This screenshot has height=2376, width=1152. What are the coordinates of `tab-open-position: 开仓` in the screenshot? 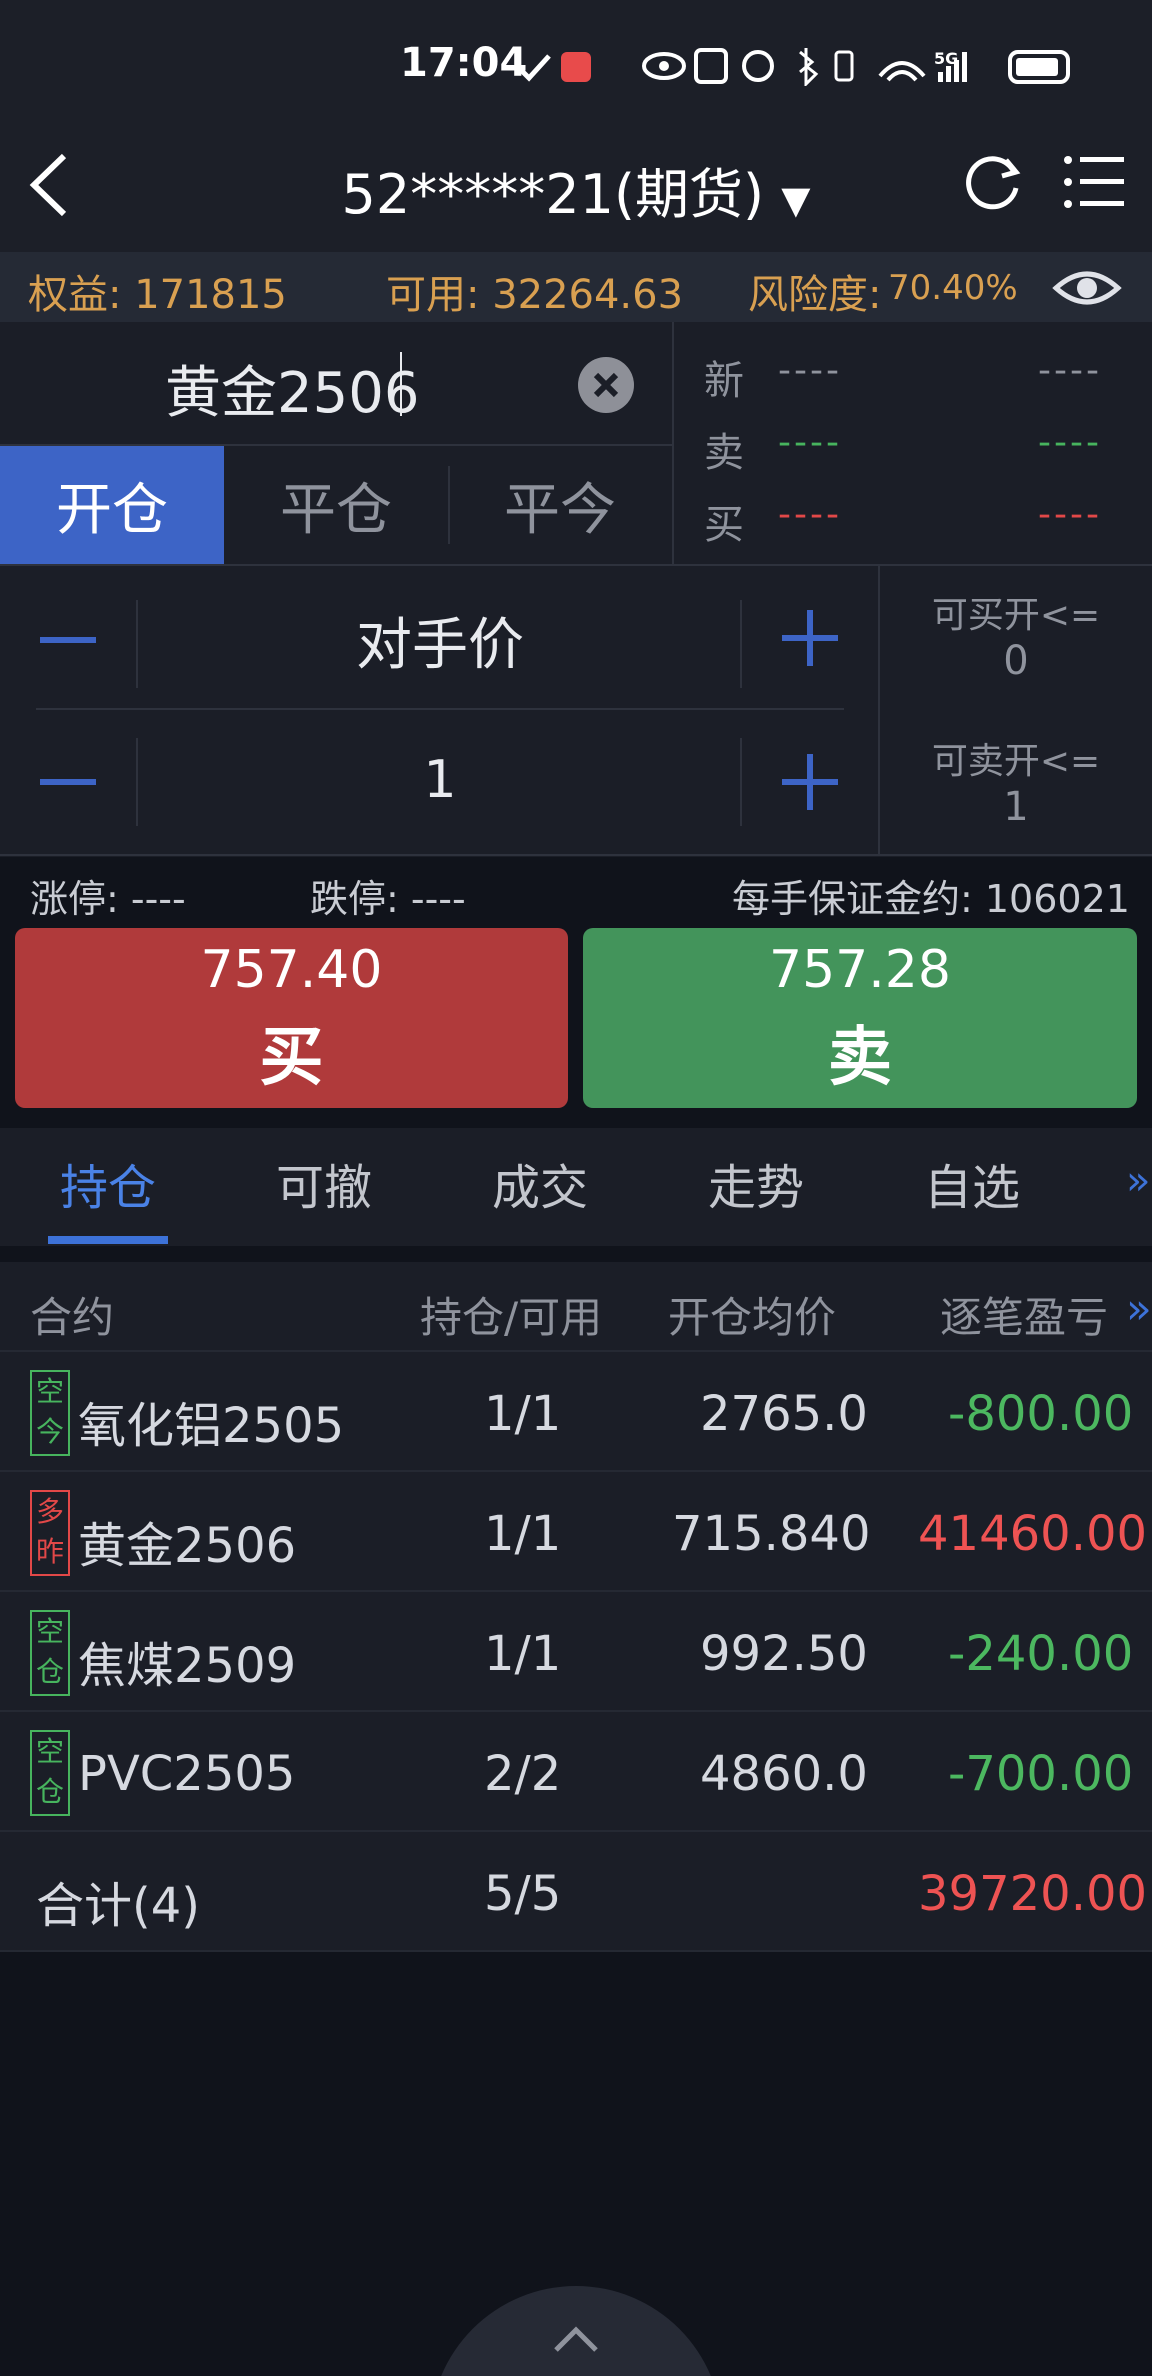 It's located at (112, 505).